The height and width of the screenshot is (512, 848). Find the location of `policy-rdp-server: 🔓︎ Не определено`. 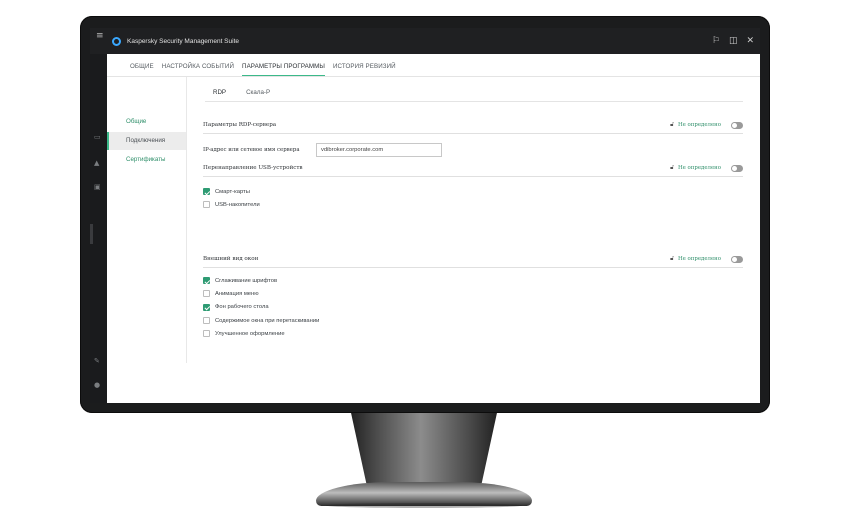

policy-rdp-server: 🔓︎ Не определено is located at coordinates (706, 125).